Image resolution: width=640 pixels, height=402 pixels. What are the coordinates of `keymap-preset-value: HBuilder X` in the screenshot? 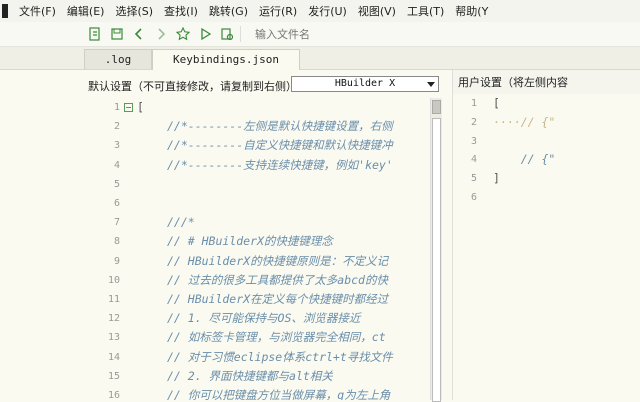 It's located at (365, 83).